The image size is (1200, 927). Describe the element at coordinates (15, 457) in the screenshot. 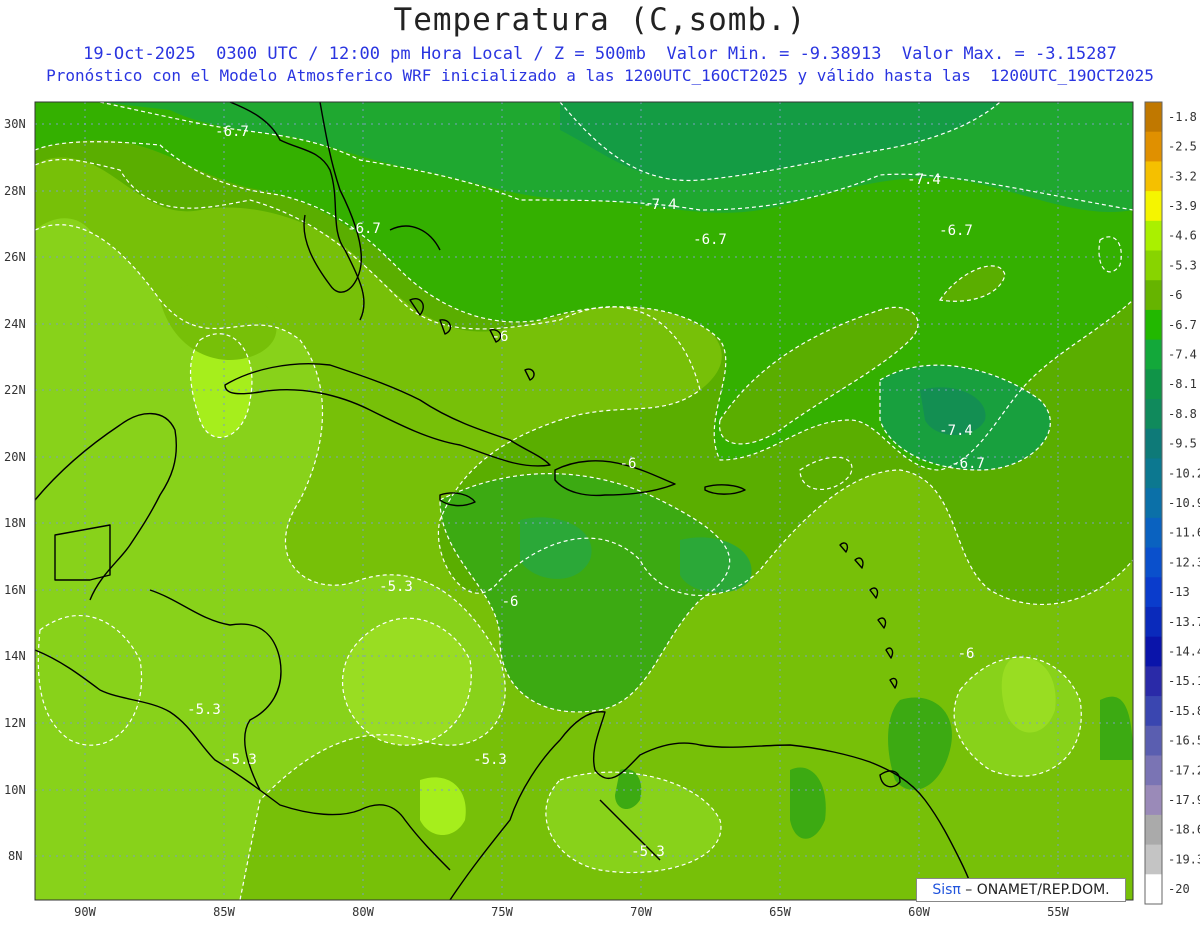

I see `lat-tick-label: 20N` at that location.